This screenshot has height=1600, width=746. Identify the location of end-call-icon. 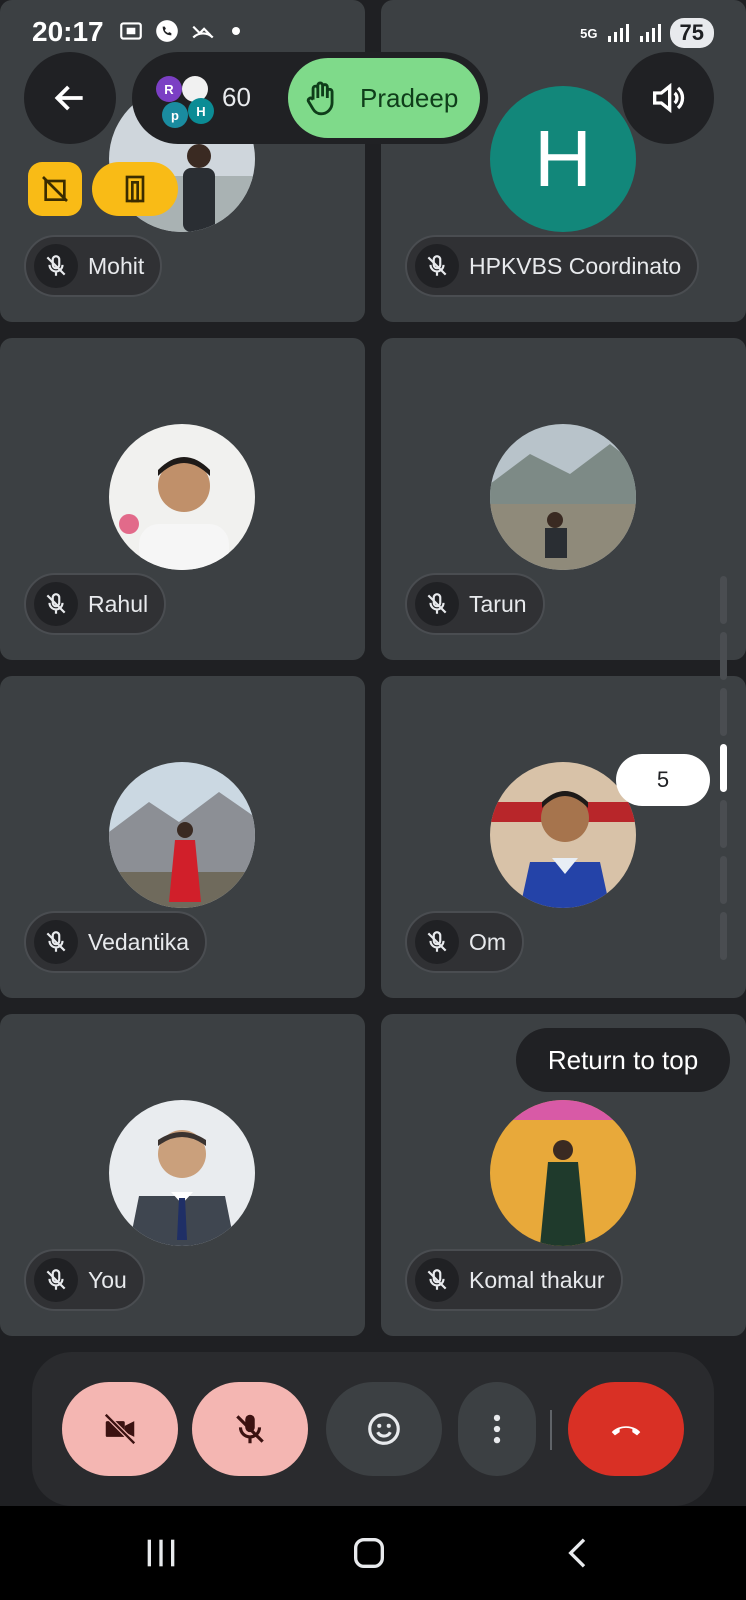
(626, 1431).